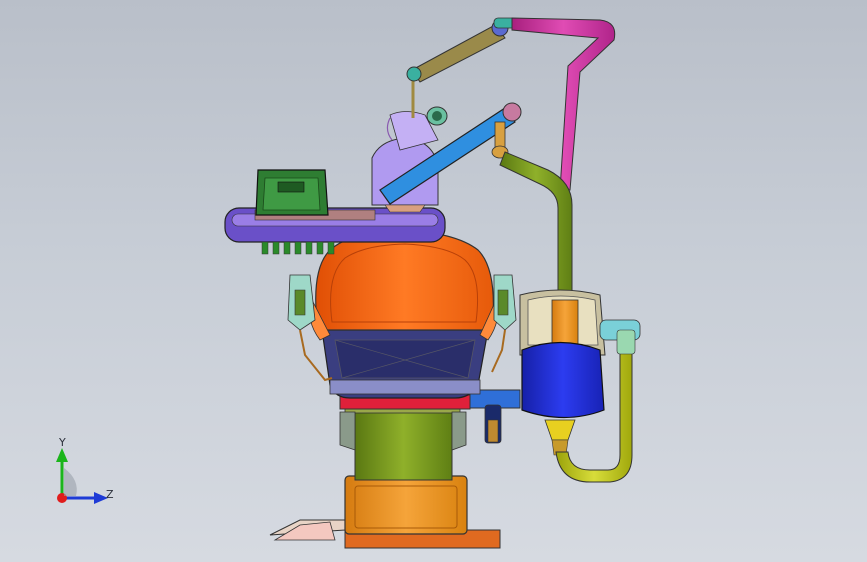 The image size is (867, 562). I want to click on instrument-hooks, so click(298, 248).